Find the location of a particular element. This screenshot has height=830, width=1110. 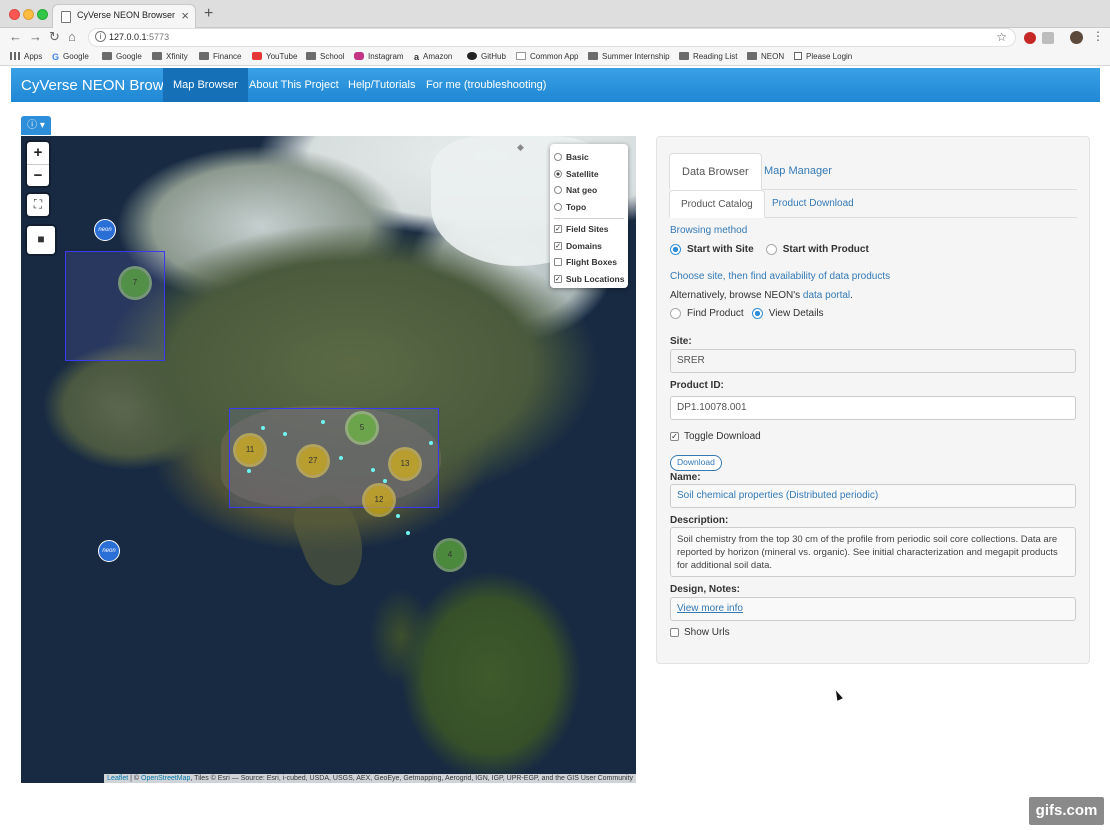

bookmark-school: School is located at coordinates (325, 56).